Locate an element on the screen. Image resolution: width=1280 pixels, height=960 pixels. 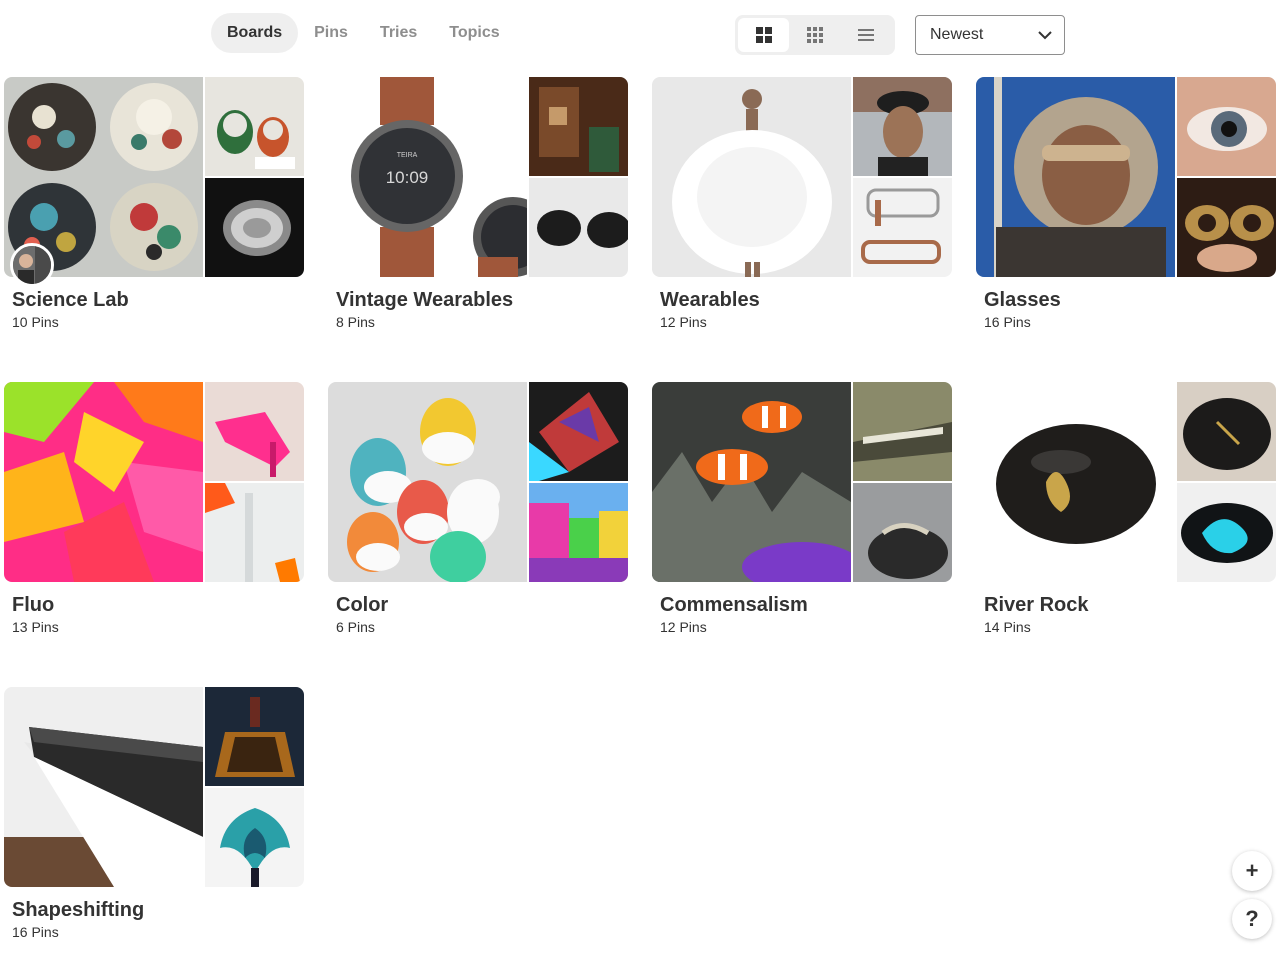
board-pin-count: 6 Pins is located at coordinates (355, 627).